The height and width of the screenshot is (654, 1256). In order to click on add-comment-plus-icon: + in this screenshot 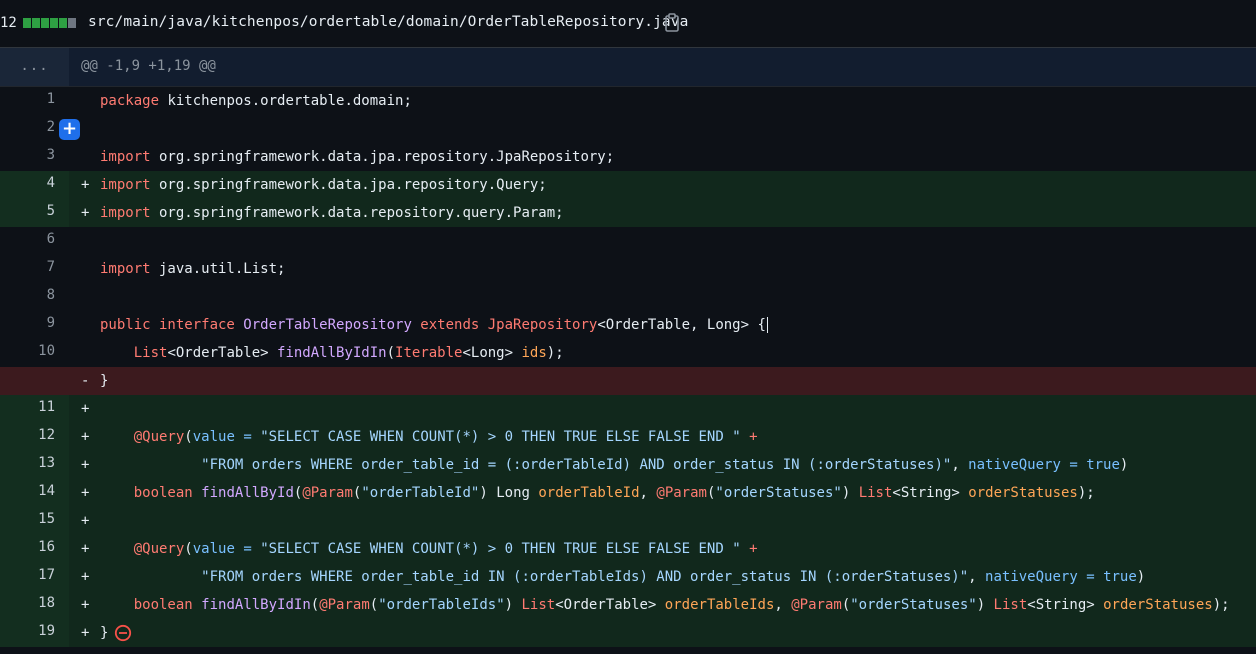, I will do `click(69, 129)`.